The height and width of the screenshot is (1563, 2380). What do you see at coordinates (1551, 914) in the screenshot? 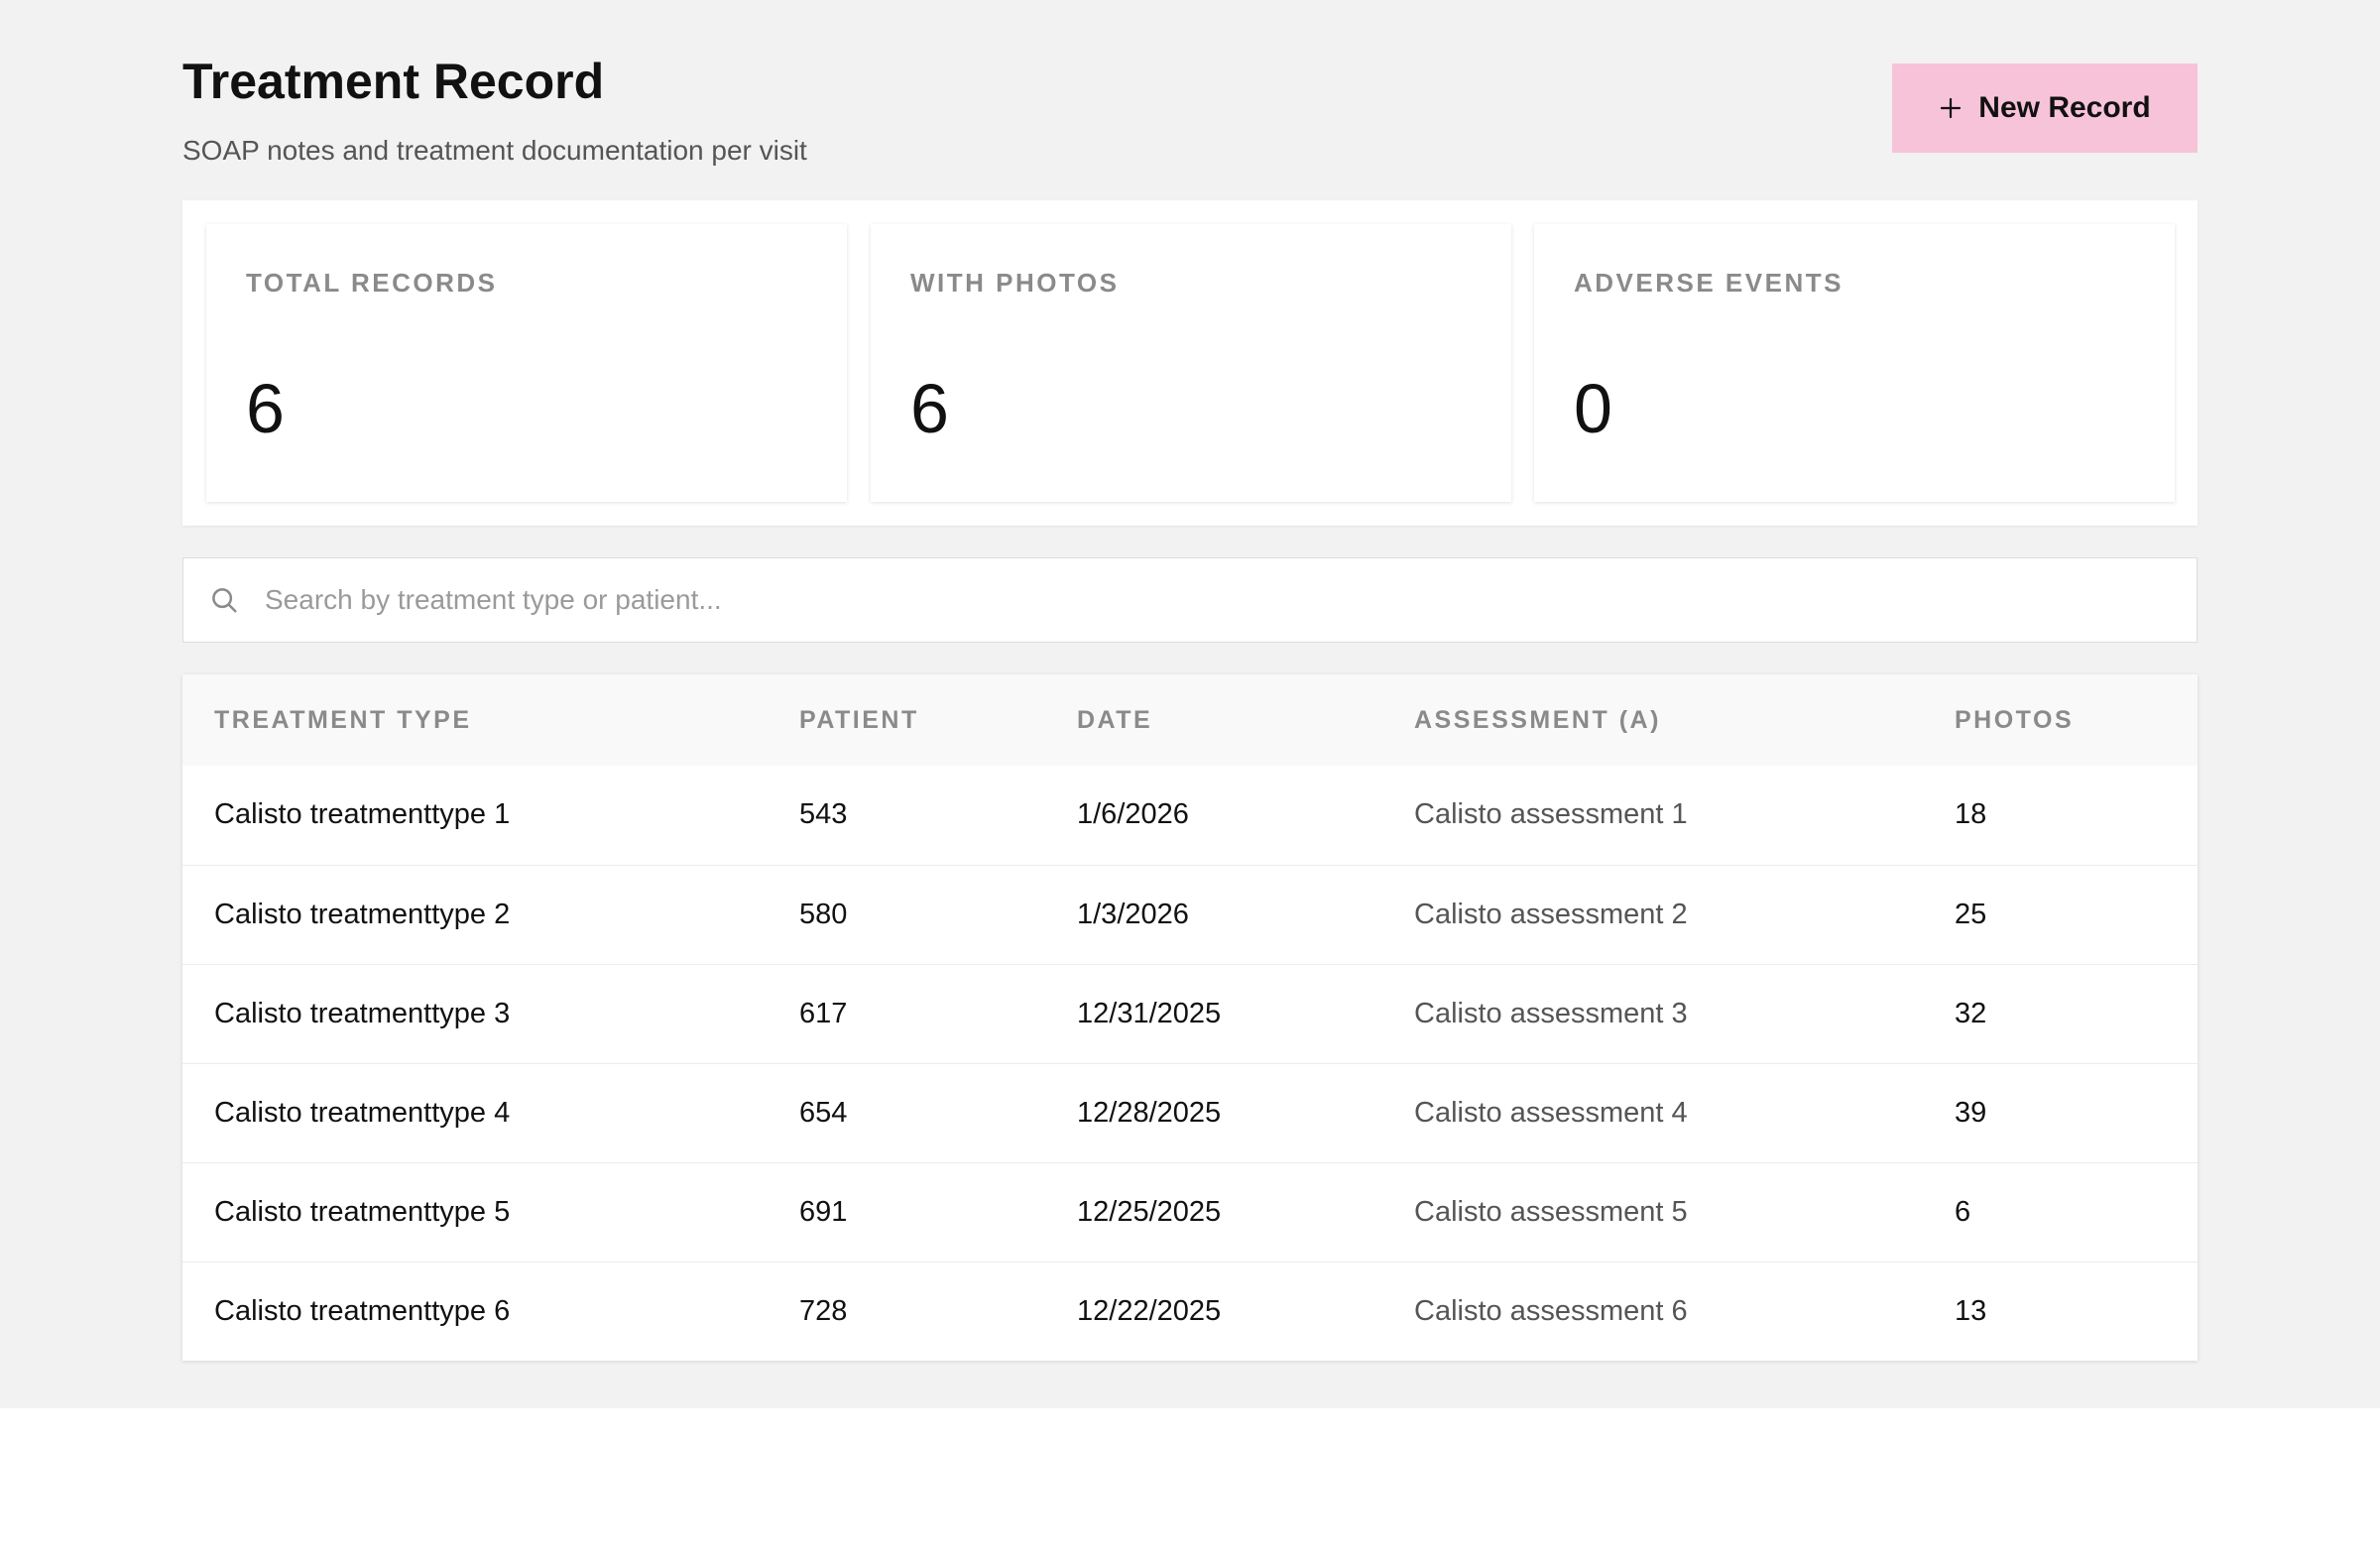
I see `cell-assessment: Calisto assessment 2` at bounding box center [1551, 914].